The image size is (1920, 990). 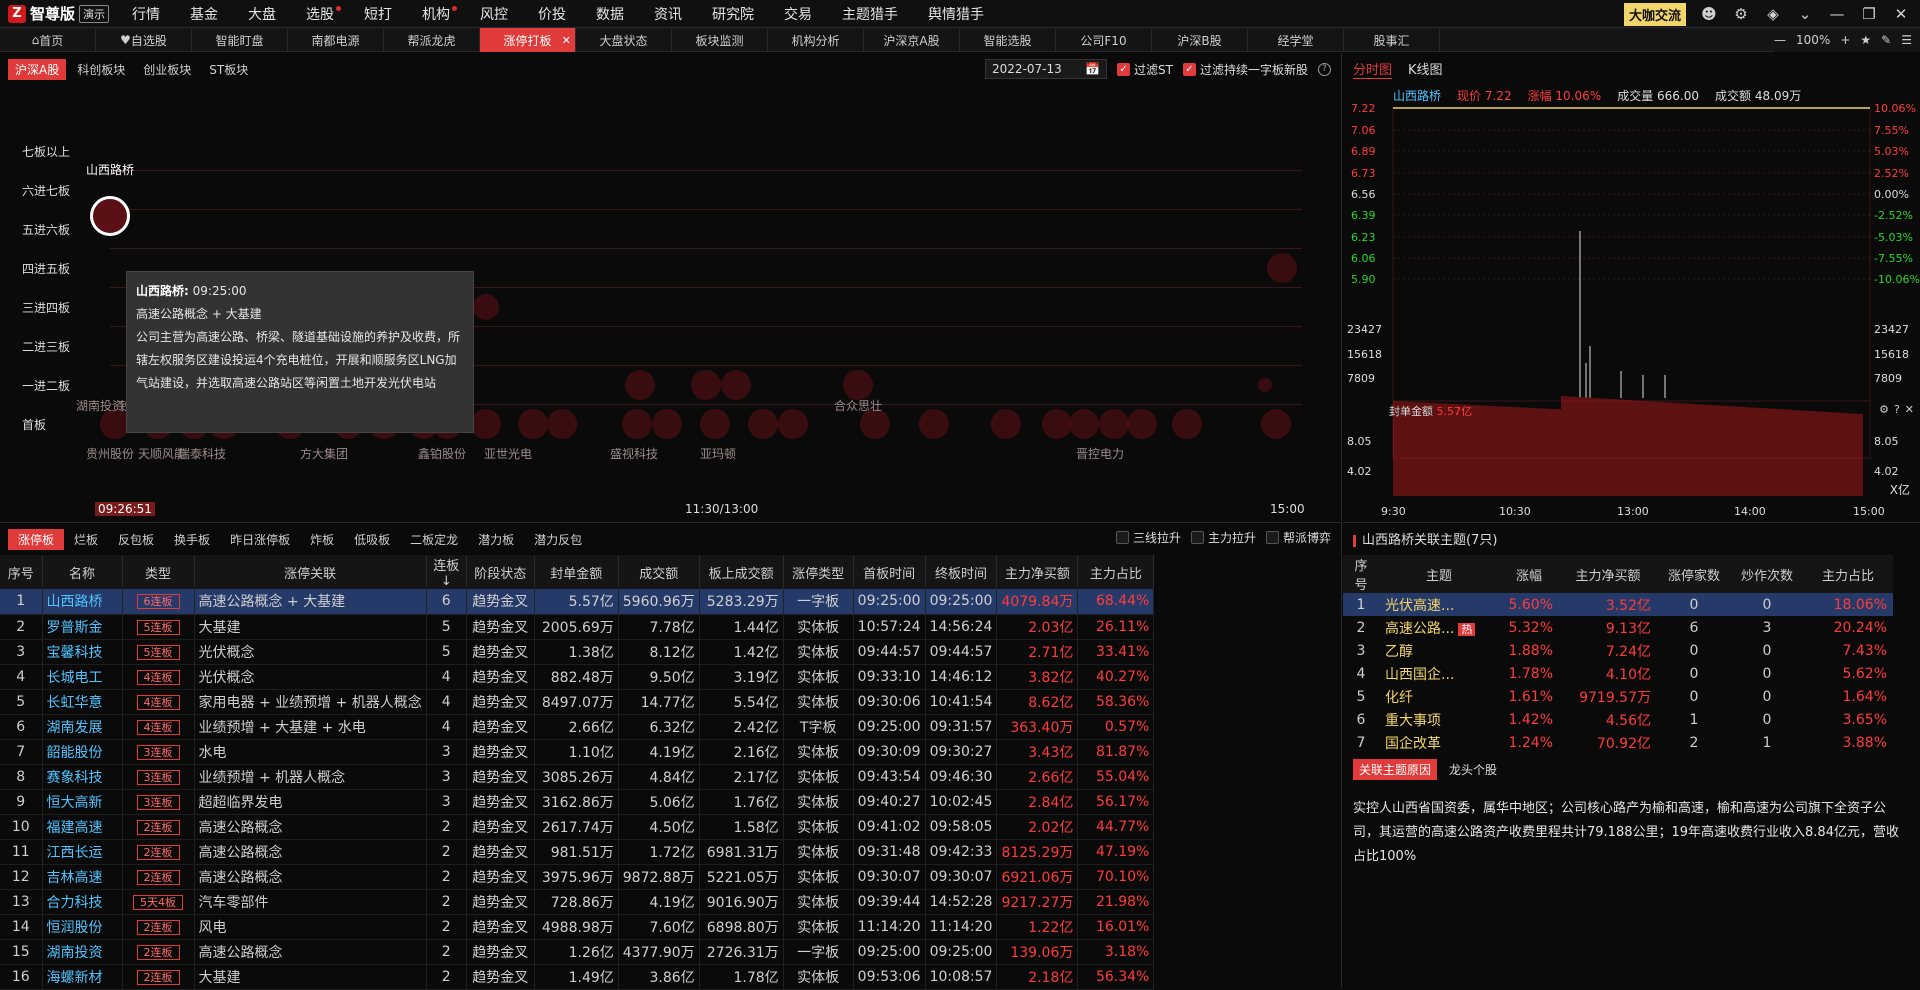 What do you see at coordinates (741, 572) in the screenshot?
I see `column-header: 板上成交额` at bounding box center [741, 572].